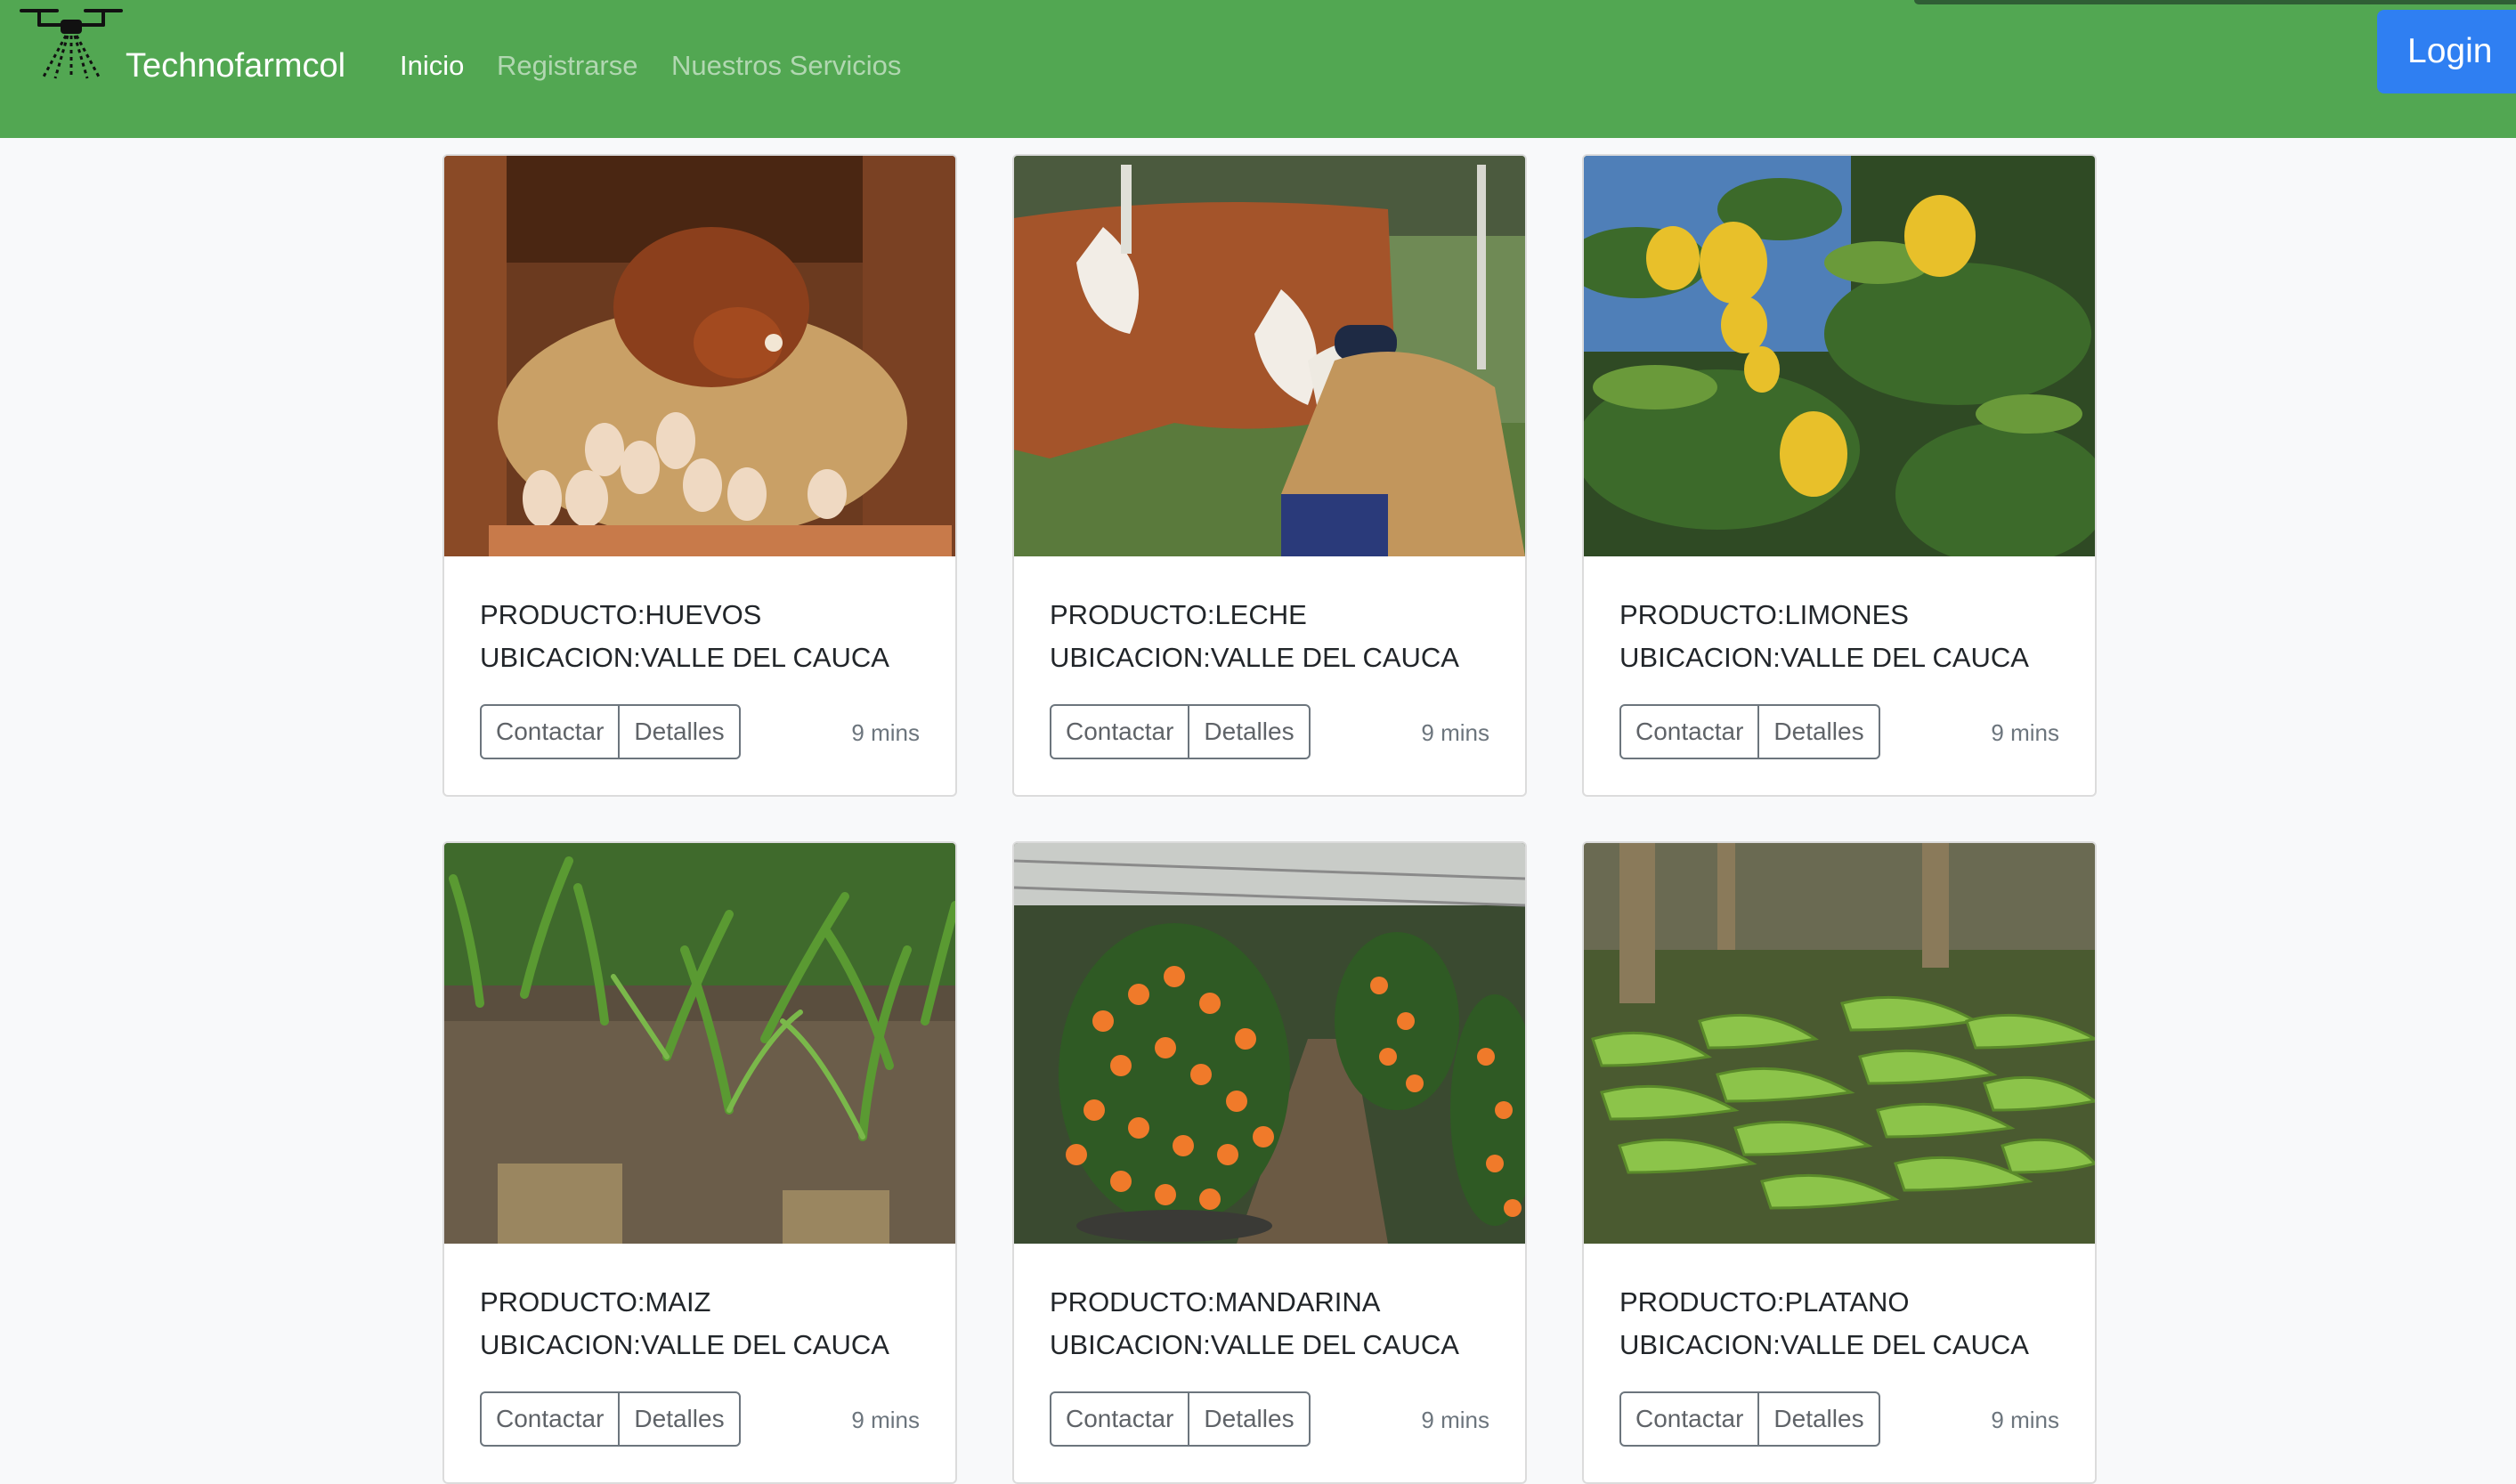 This screenshot has height=1484, width=2516. I want to click on nav-link-nuestros-servicios: Nuestros Servicios, so click(786, 66).